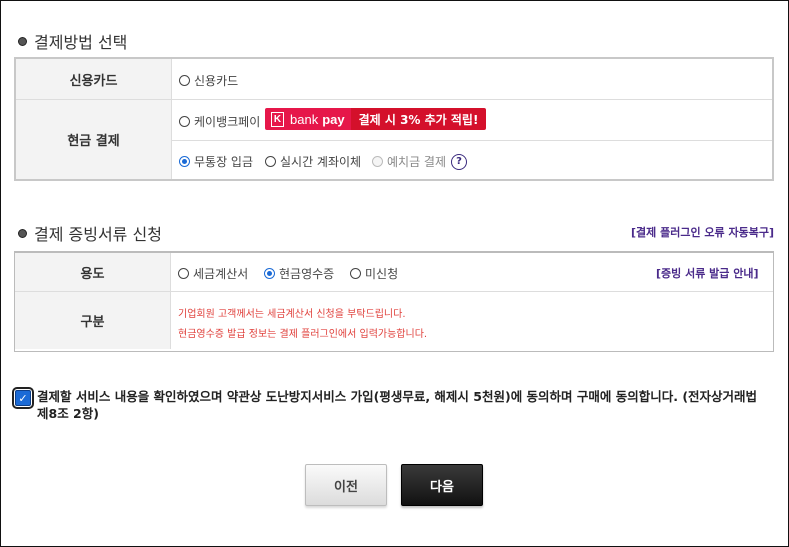  I want to click on cash-receipt-radio, so click(269, 273).